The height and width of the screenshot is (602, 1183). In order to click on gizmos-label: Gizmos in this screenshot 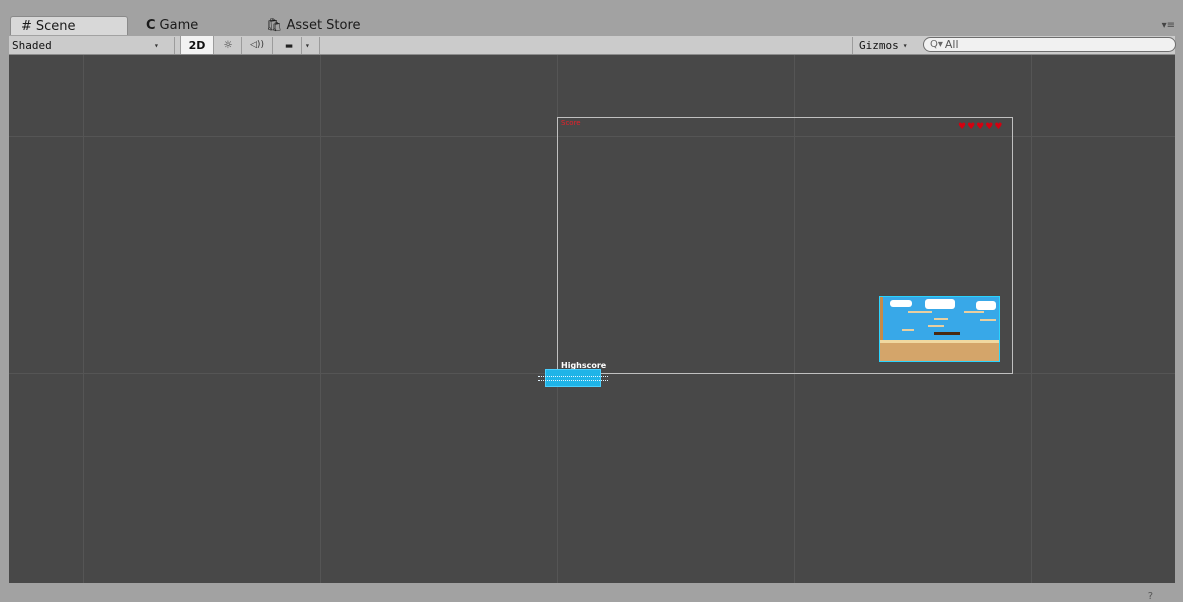, I will do `click(879, 45)`.